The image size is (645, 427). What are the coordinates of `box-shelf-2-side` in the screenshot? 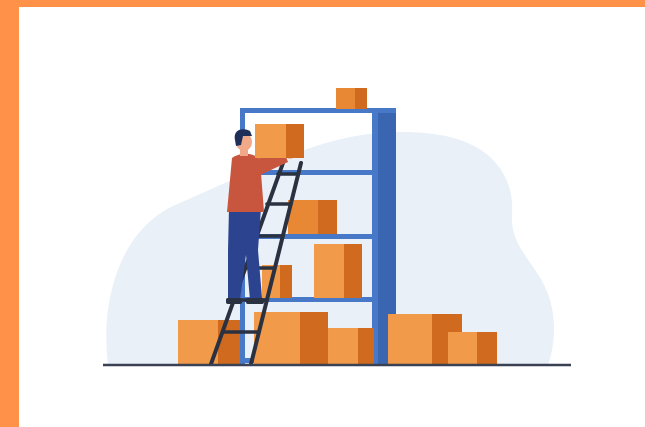 It's located at (327, 217).